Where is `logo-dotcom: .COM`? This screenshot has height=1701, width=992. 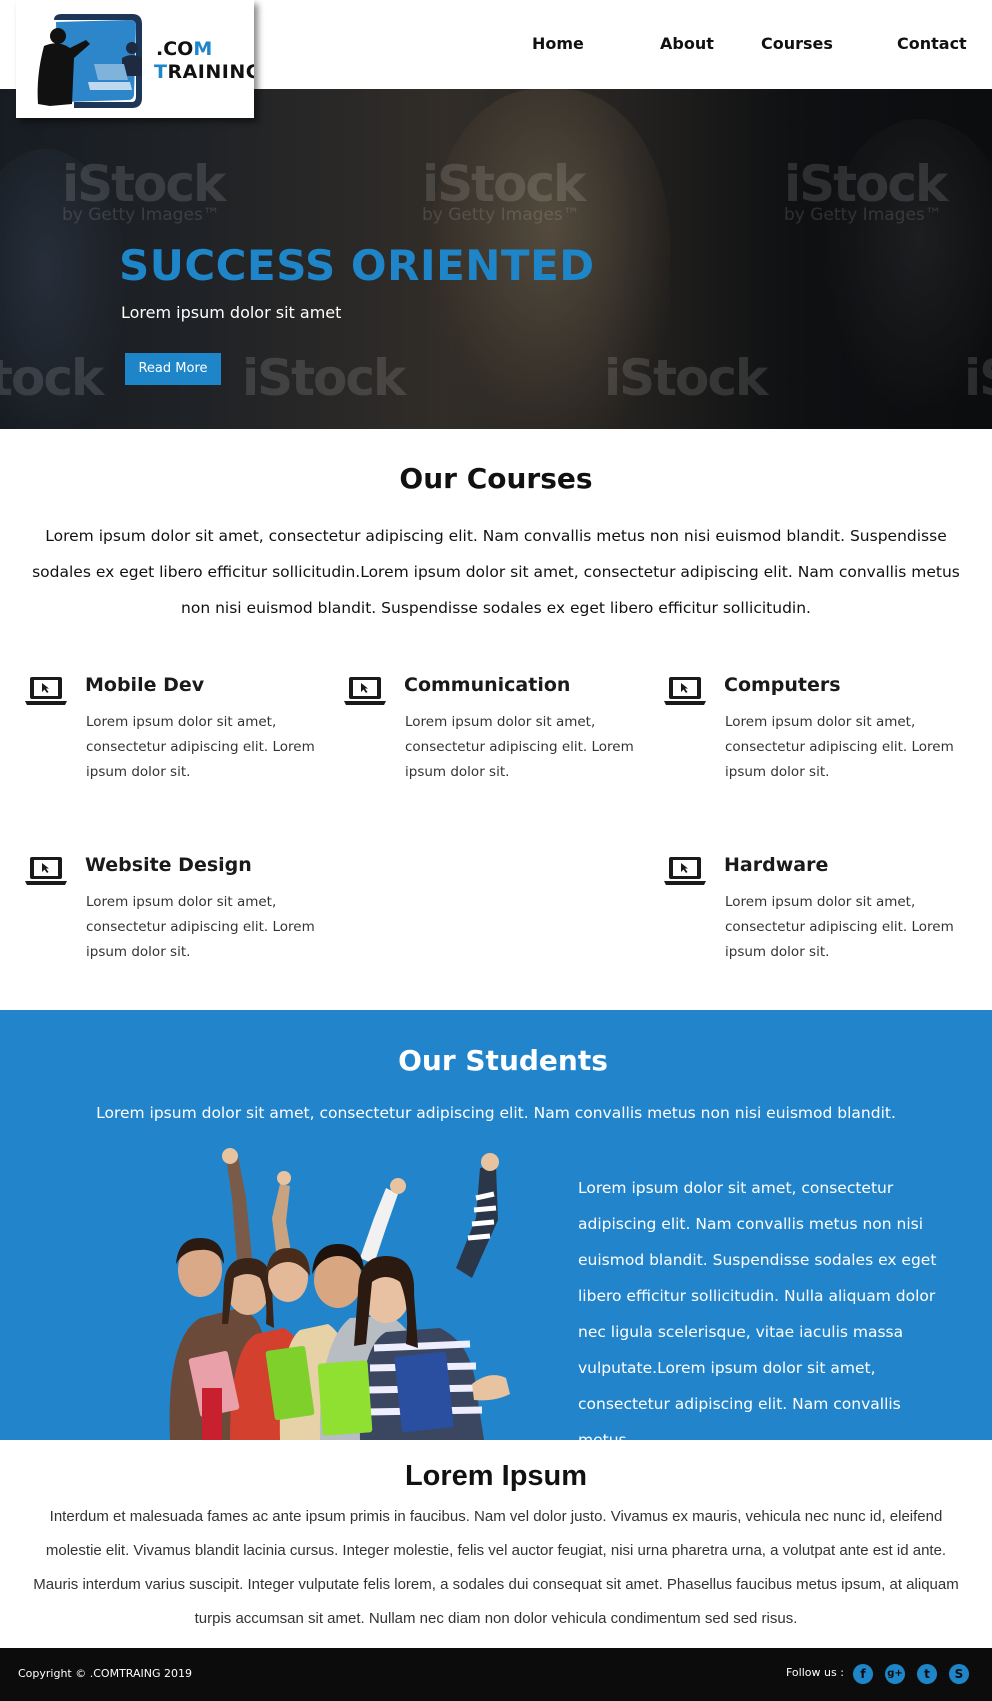 logo-dotcom: .COM is located at coordinates (184, 49).